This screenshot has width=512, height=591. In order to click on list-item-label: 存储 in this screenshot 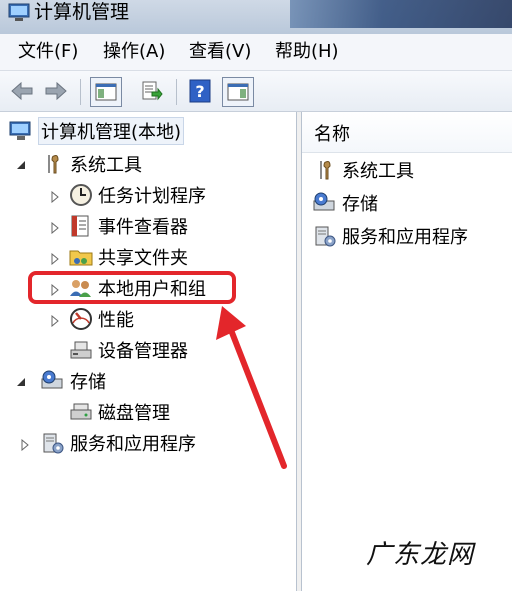, I will do `click(360, 204)`.